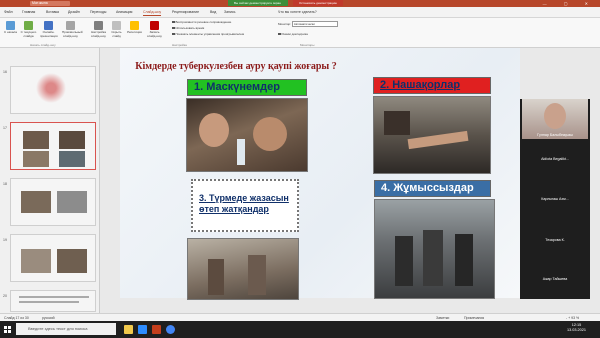  I want to click on slides-panel: 16 17 18 19 20, so click(50, 180).